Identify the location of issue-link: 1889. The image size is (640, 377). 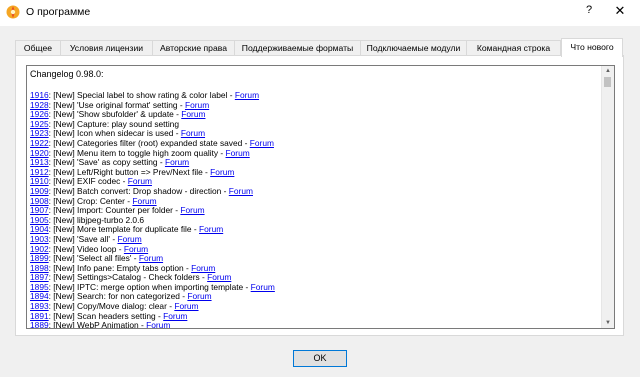
(39, 324).